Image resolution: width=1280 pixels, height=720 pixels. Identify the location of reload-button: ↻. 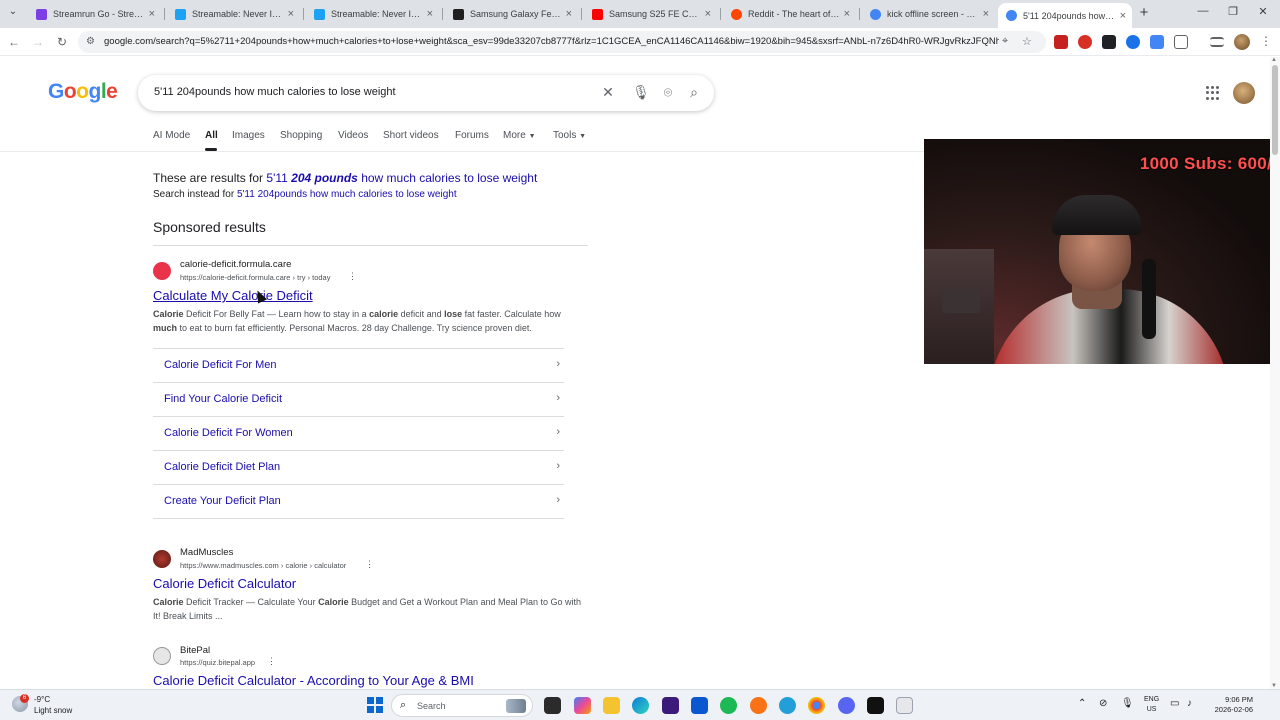
(62, 42).